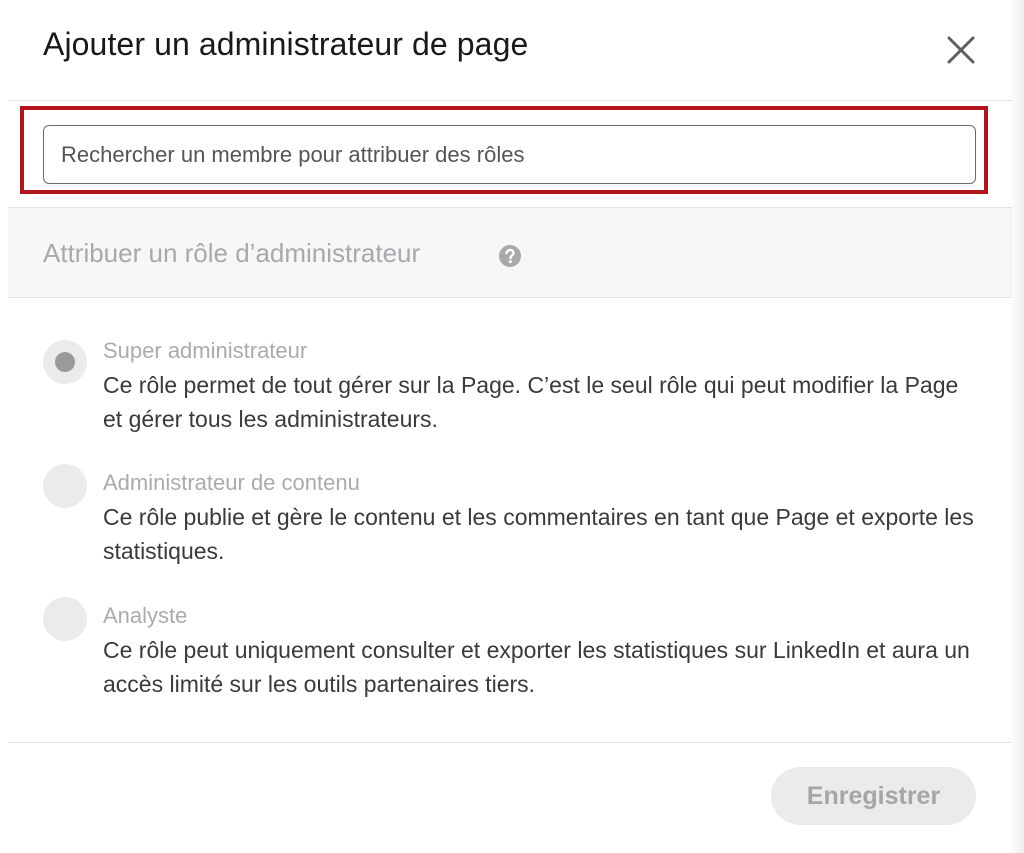  What do you see at coordinates (873, 796) in the screenshot?
I see `save-button: Enregistrer` at bounding box center [873, 796].